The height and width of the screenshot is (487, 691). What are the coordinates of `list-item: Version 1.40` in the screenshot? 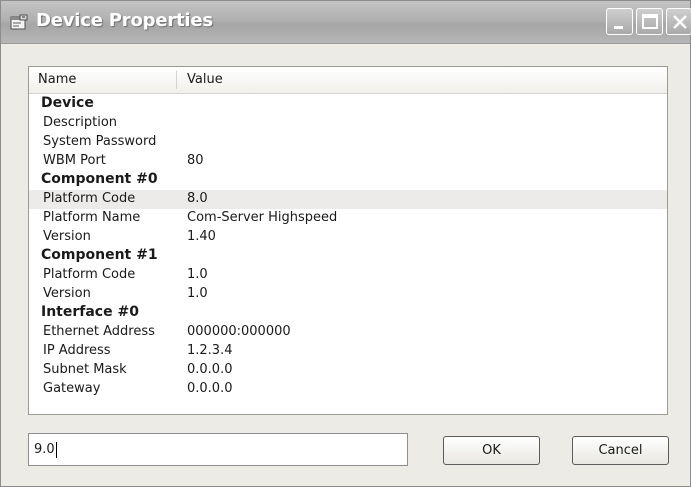 It's located at (348, 237).